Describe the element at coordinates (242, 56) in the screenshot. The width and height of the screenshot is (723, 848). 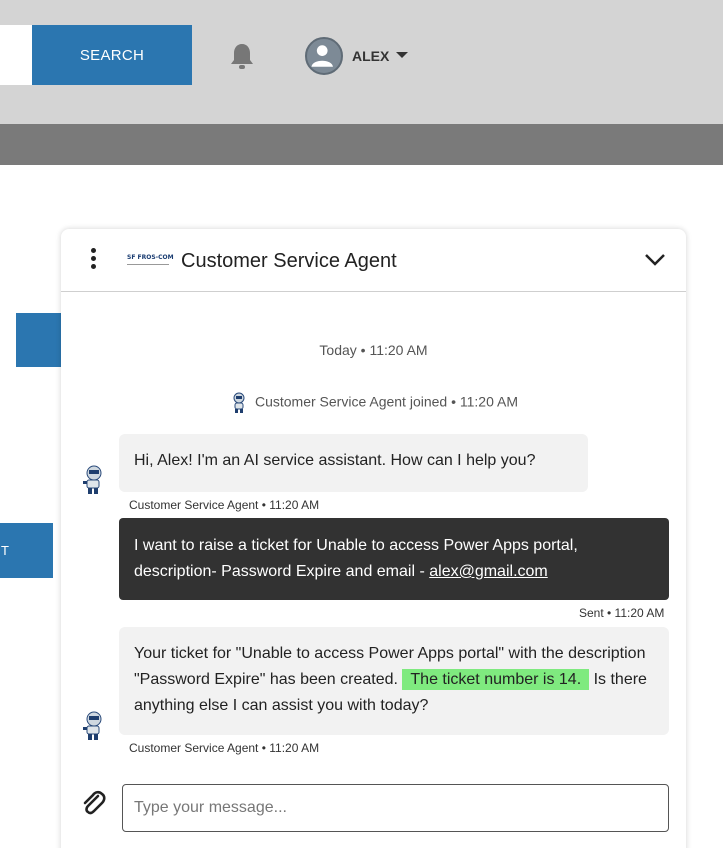
I see `bell-icon` at that location.